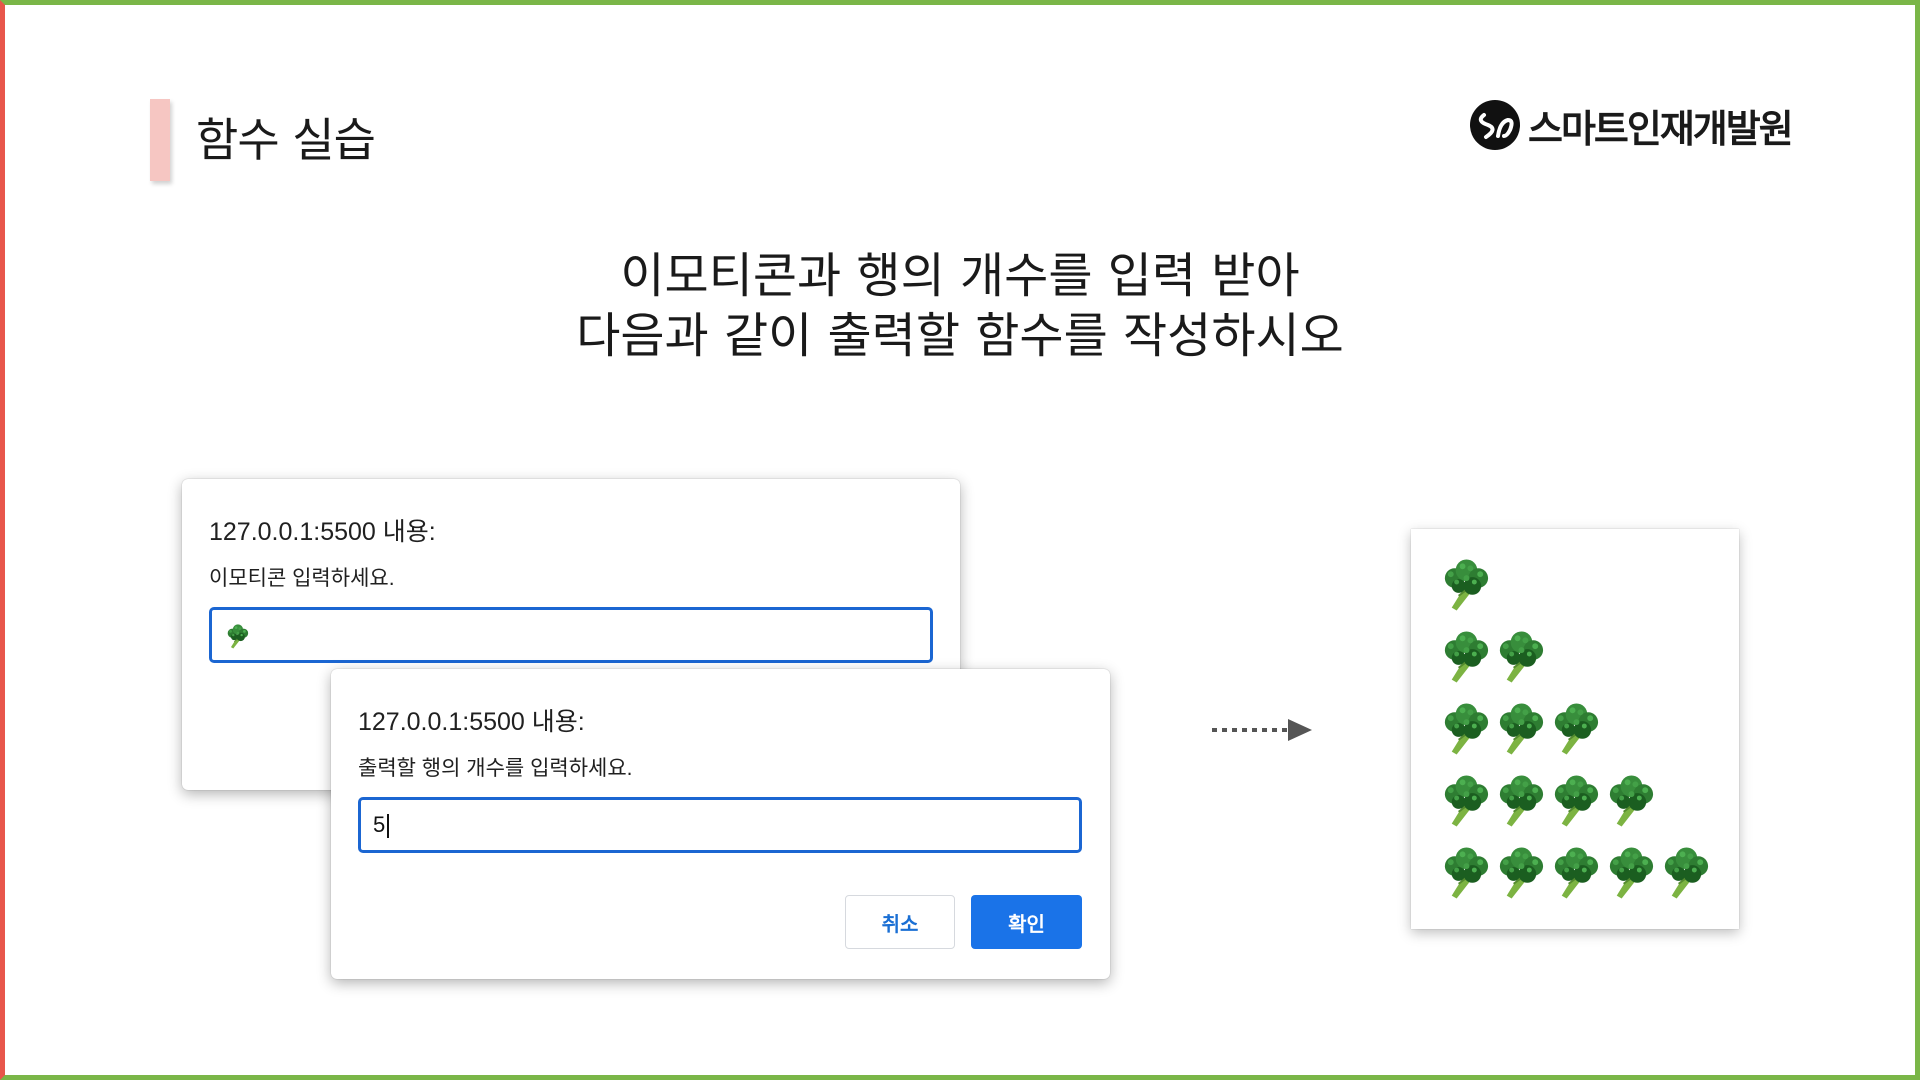 The width and height of the screenshot is (1920, 1080). I want to click on dotted-arrow-icon, so click(1262, 730).